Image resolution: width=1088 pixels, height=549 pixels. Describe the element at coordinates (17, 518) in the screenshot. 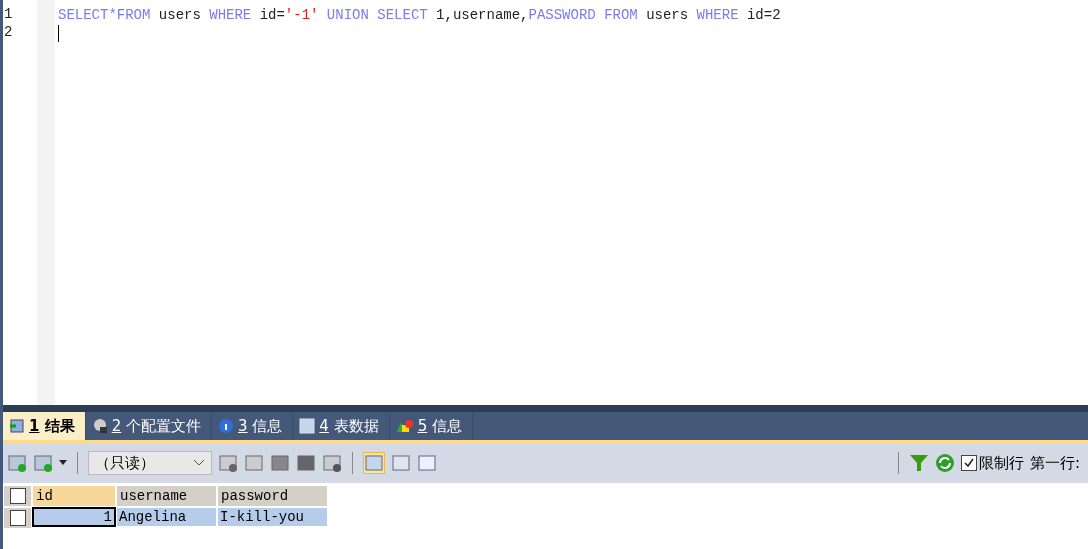

I see `row-checkbox` at that location.